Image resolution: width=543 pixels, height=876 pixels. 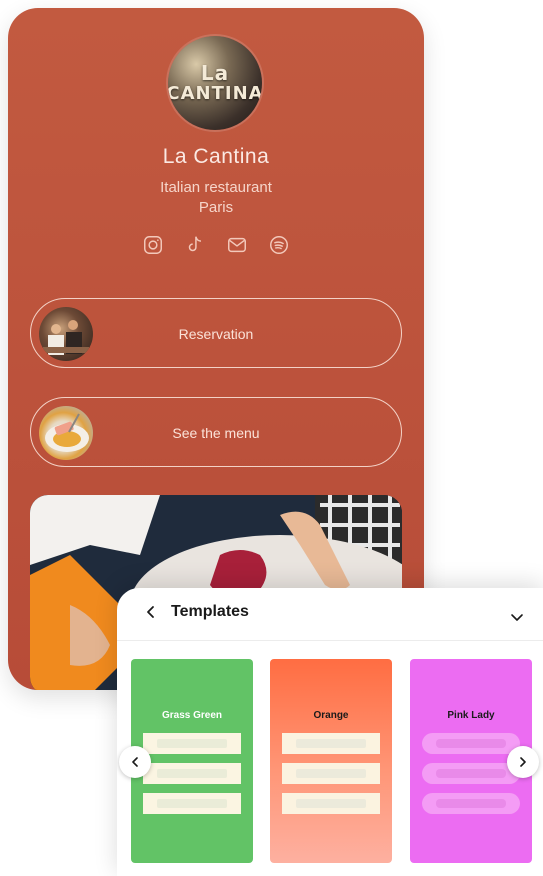 I want to click on template-name: Pink Lady, so click(x=471, y=715).